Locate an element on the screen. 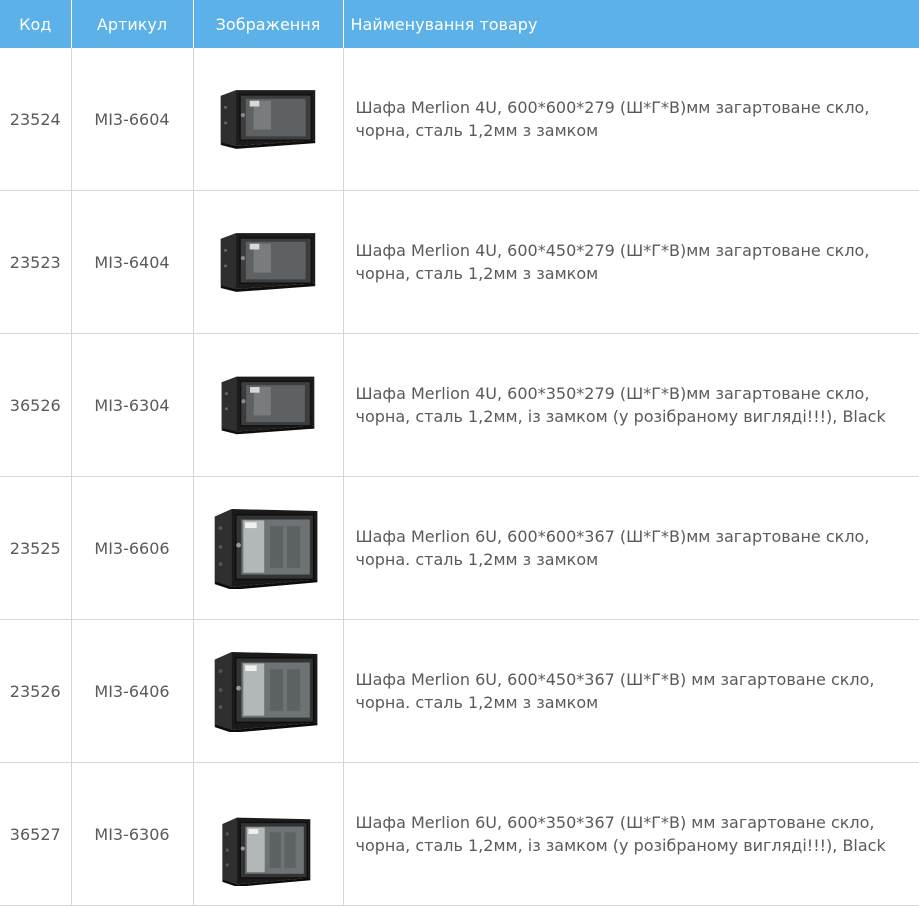  product-article: МІ3-6304 is located at coordinates (132, 405).